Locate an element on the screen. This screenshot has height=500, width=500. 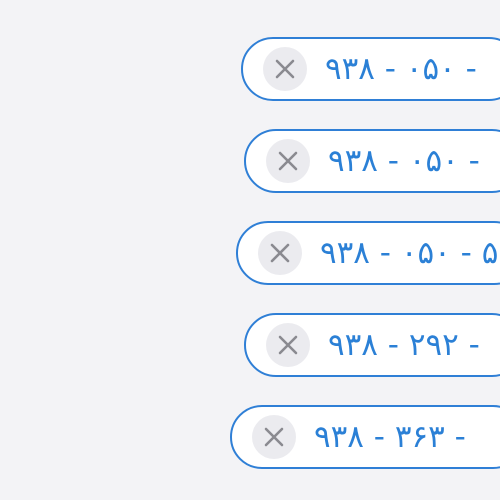
phone-chip-1: ۹۳۸ - ۰۵۰ - is located at coordinates (370, 69).